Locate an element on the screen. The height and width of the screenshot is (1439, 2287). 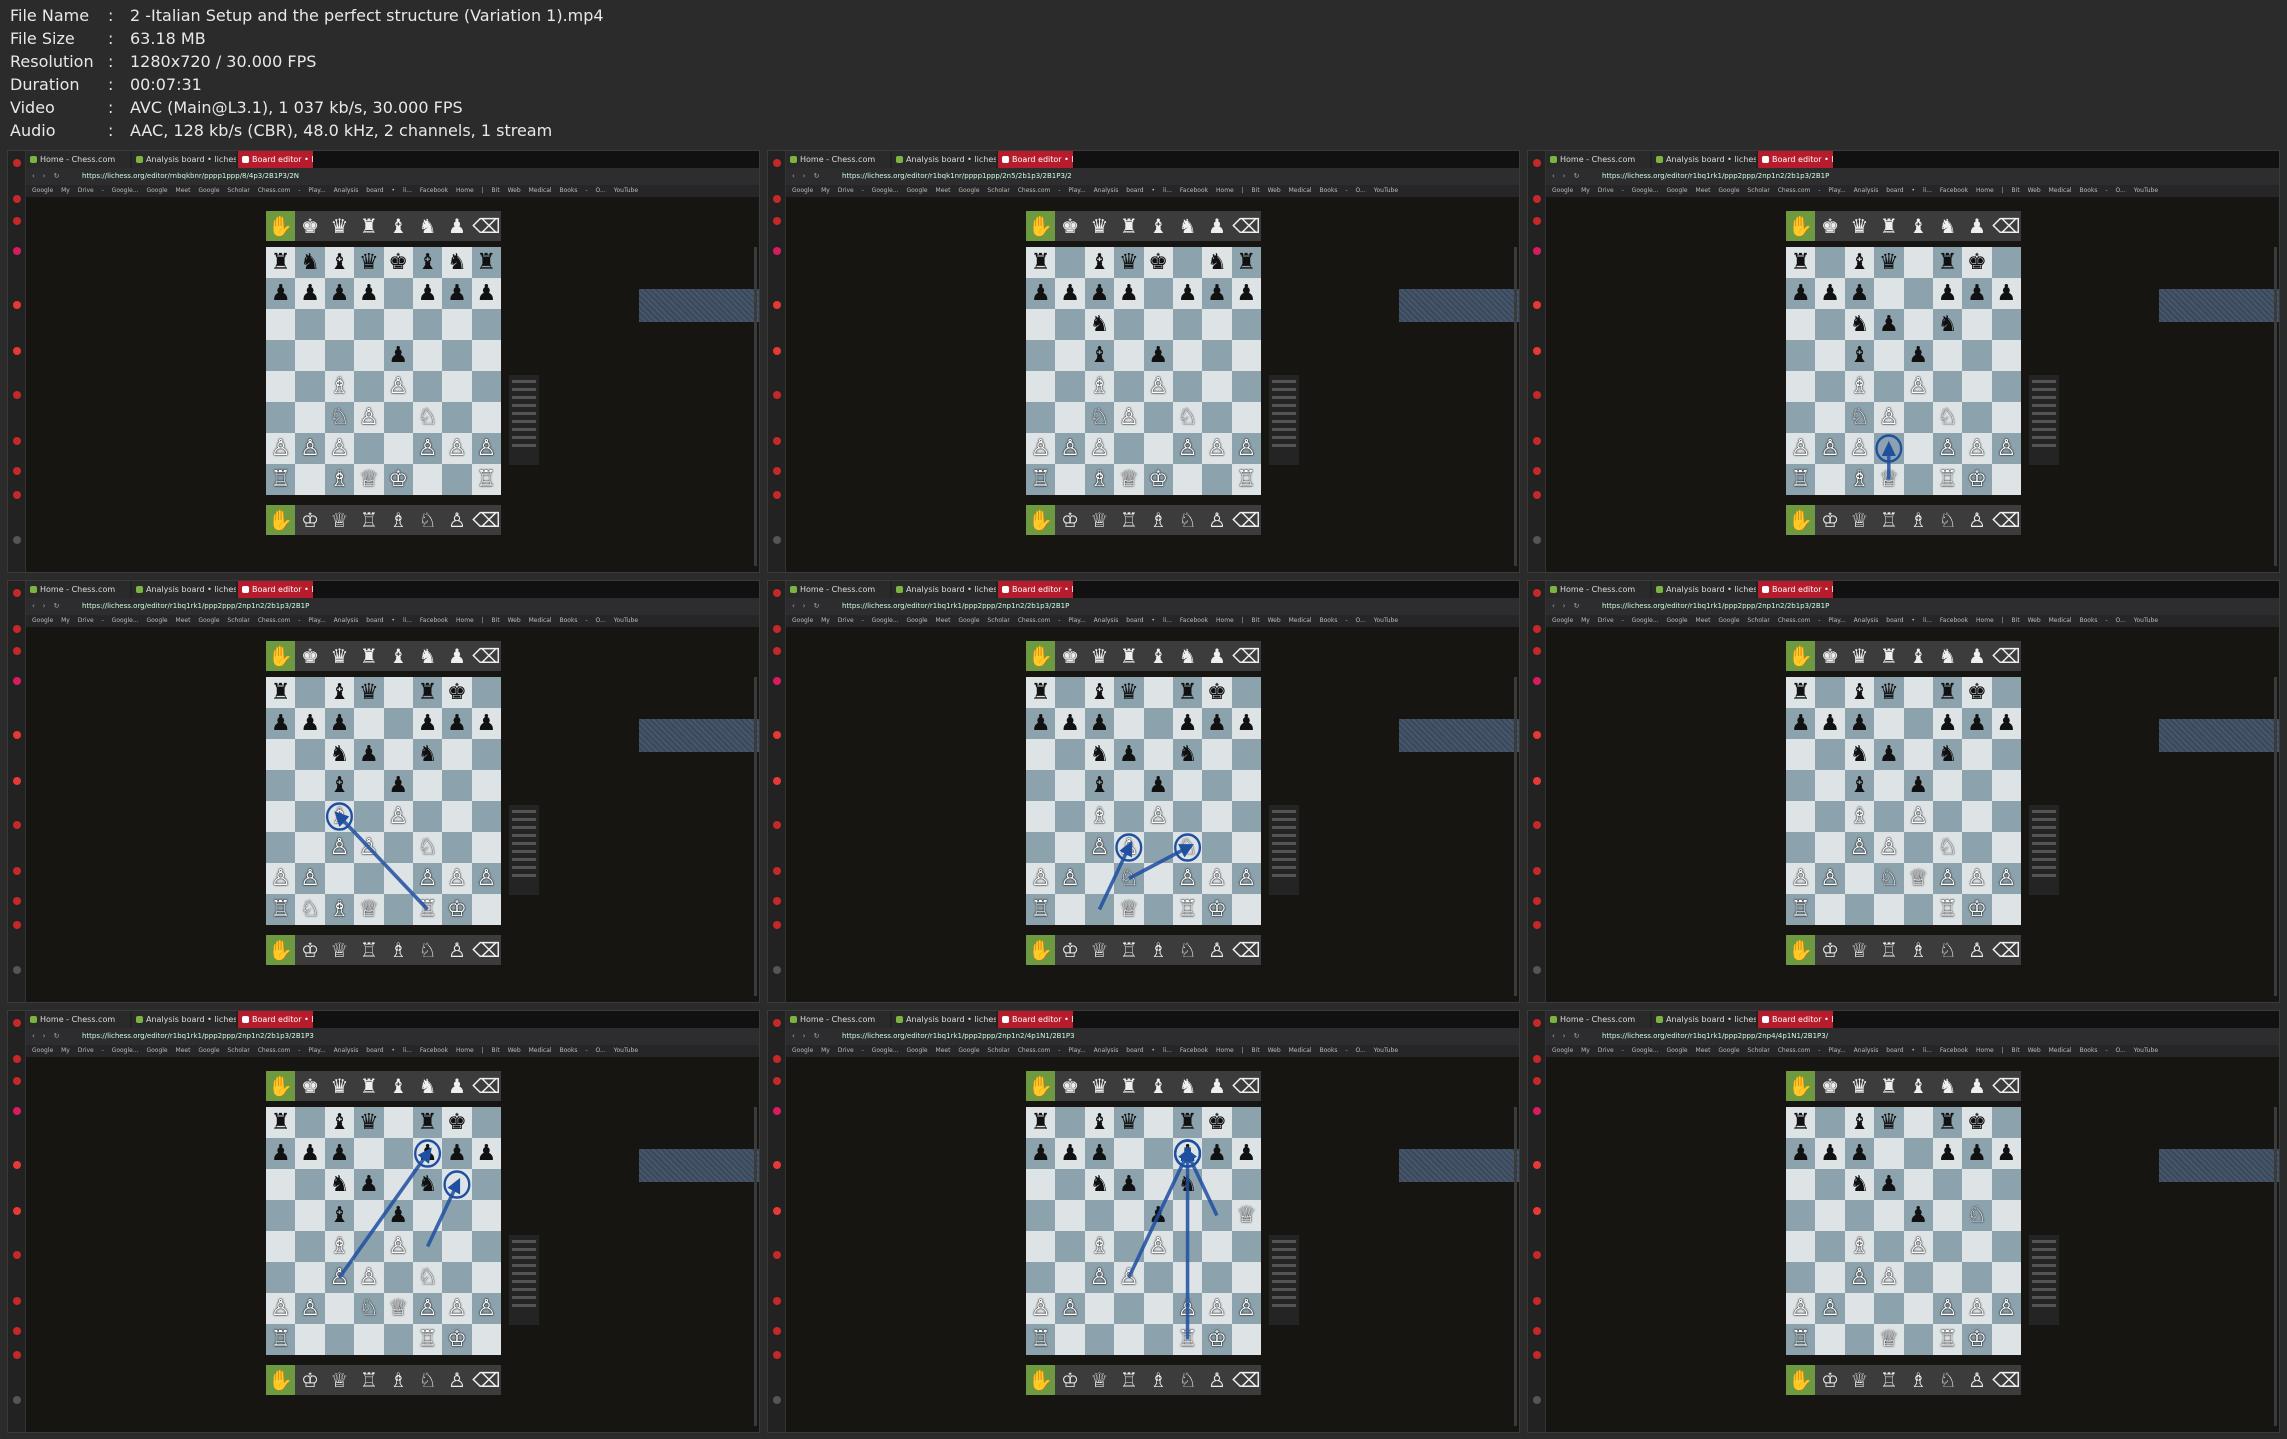
nav-buttons: ‹›↻ is located at coordinates (809, 176).